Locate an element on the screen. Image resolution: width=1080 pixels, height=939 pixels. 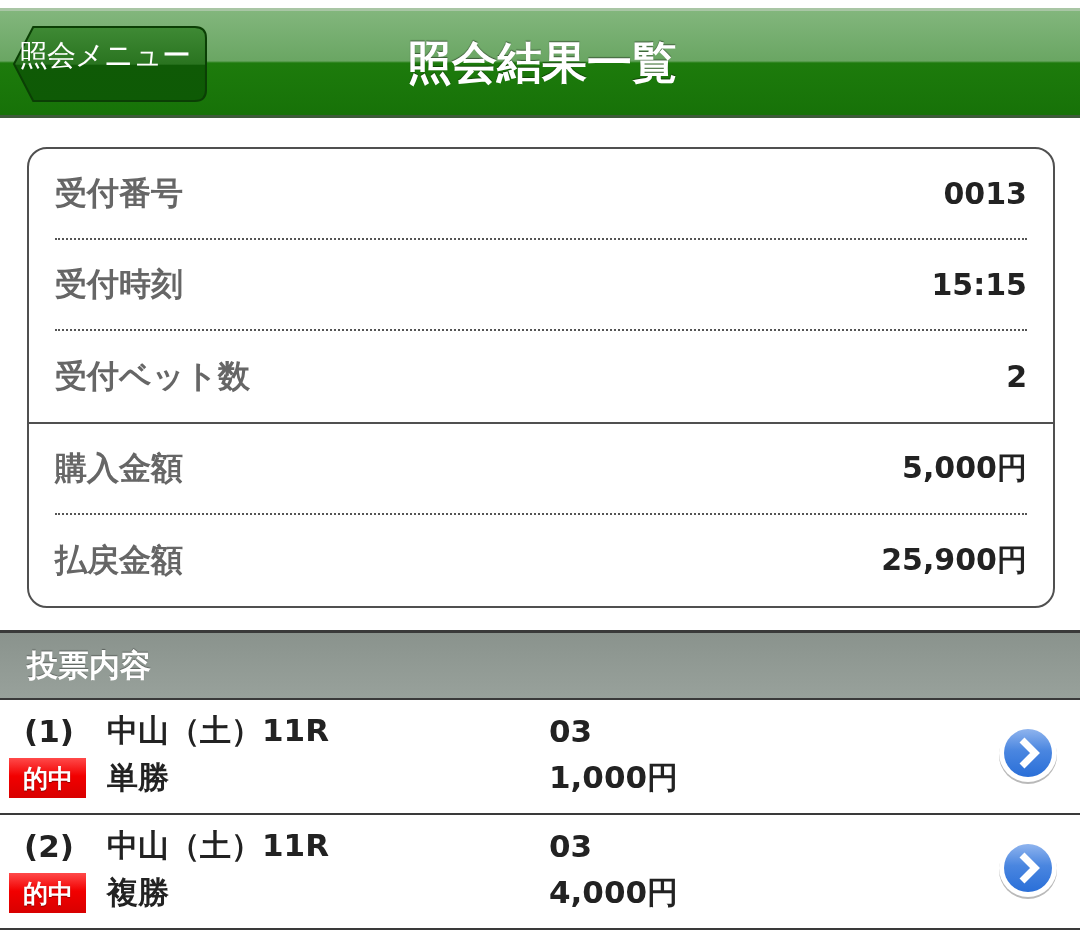
summary-label: 購入金額 is located at coordinates (119, 468).